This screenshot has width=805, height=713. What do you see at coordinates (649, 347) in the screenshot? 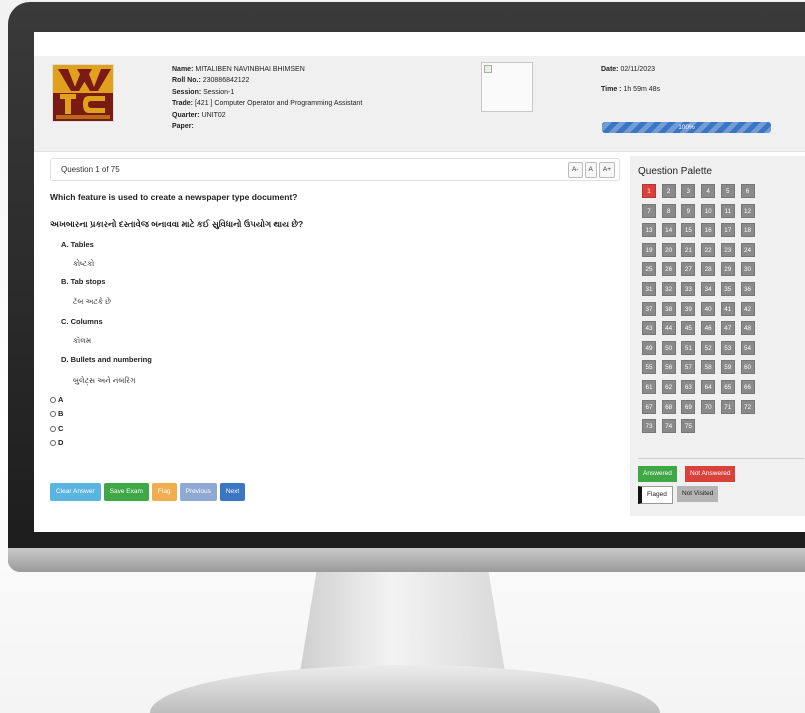
I see `palette-question-49: 49` at bounding box center [649, 347].